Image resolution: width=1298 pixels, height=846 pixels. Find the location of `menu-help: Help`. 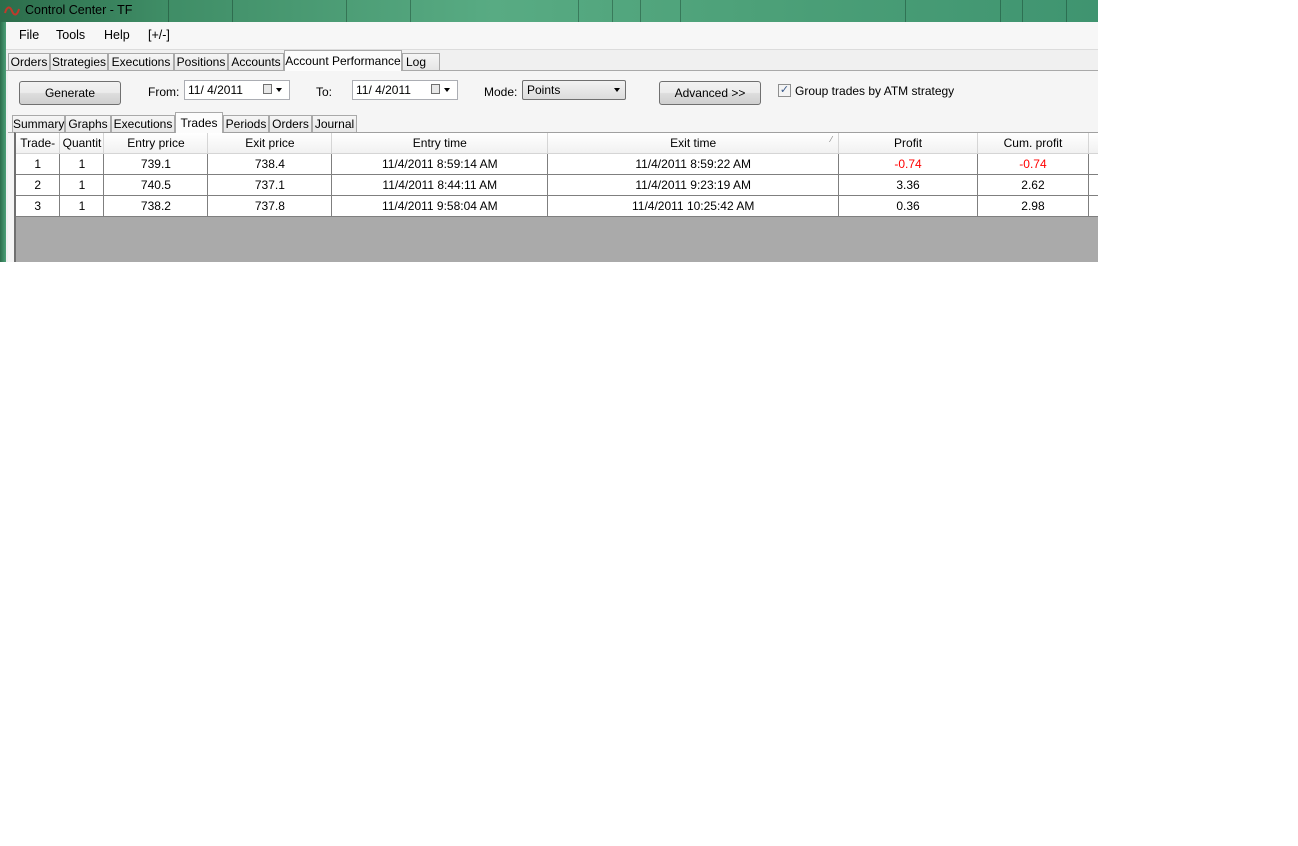

menu-help: Help is located at coordinates (117, 35).